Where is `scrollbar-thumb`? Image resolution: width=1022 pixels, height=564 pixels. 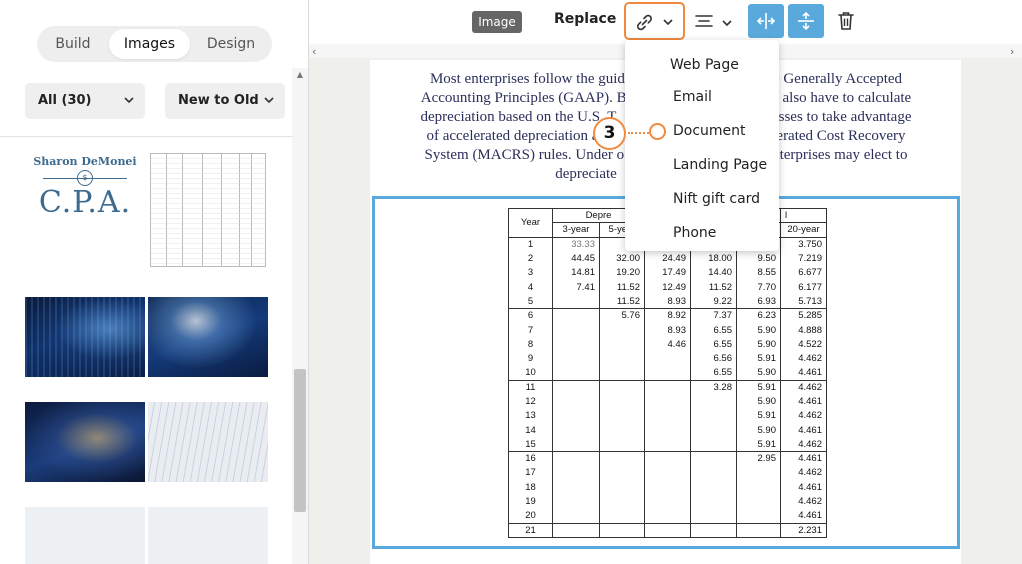 scrollbar-thumb is located at coordinates (300, 440).